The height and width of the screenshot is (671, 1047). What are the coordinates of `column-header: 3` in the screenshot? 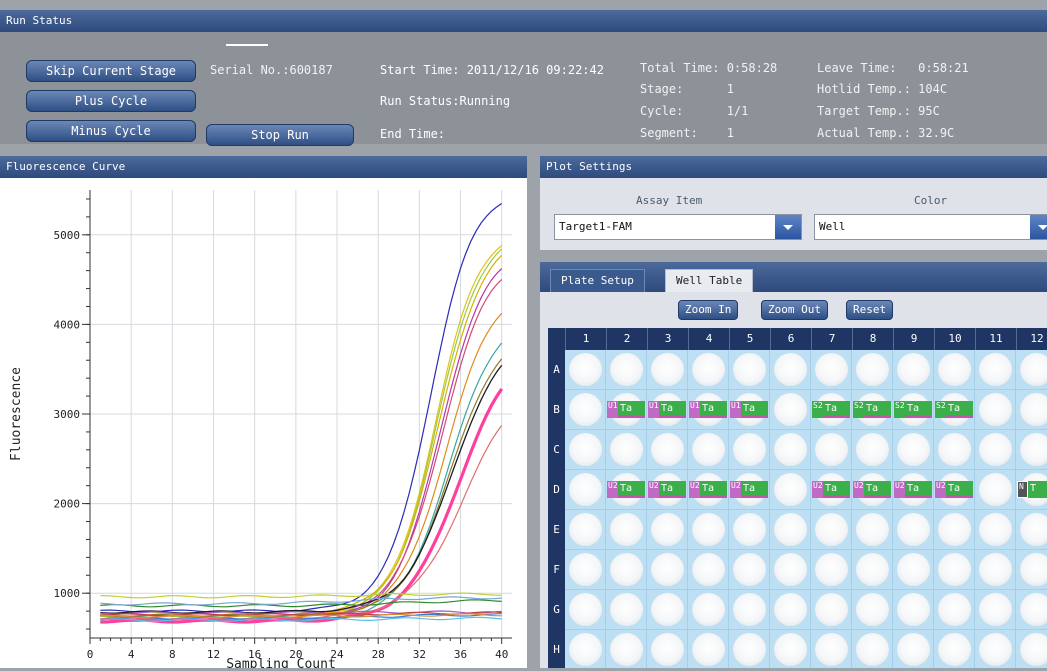 It's located at (667, 339).